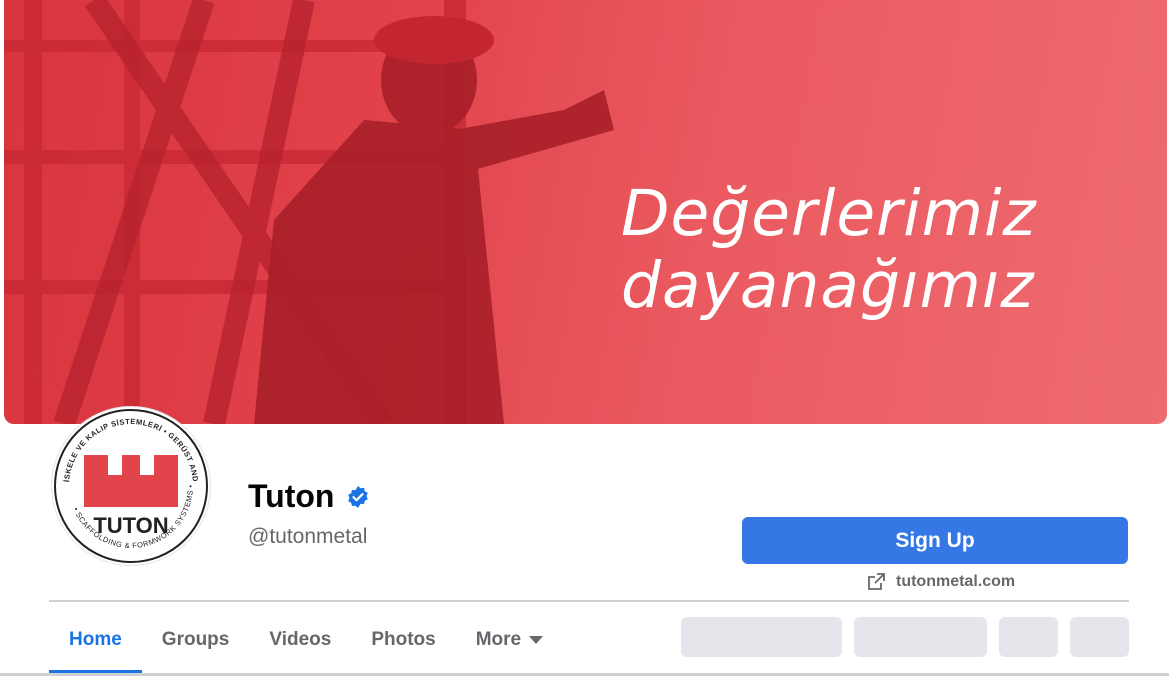  I want to click on verified-badge-icon, so click(358, 496).